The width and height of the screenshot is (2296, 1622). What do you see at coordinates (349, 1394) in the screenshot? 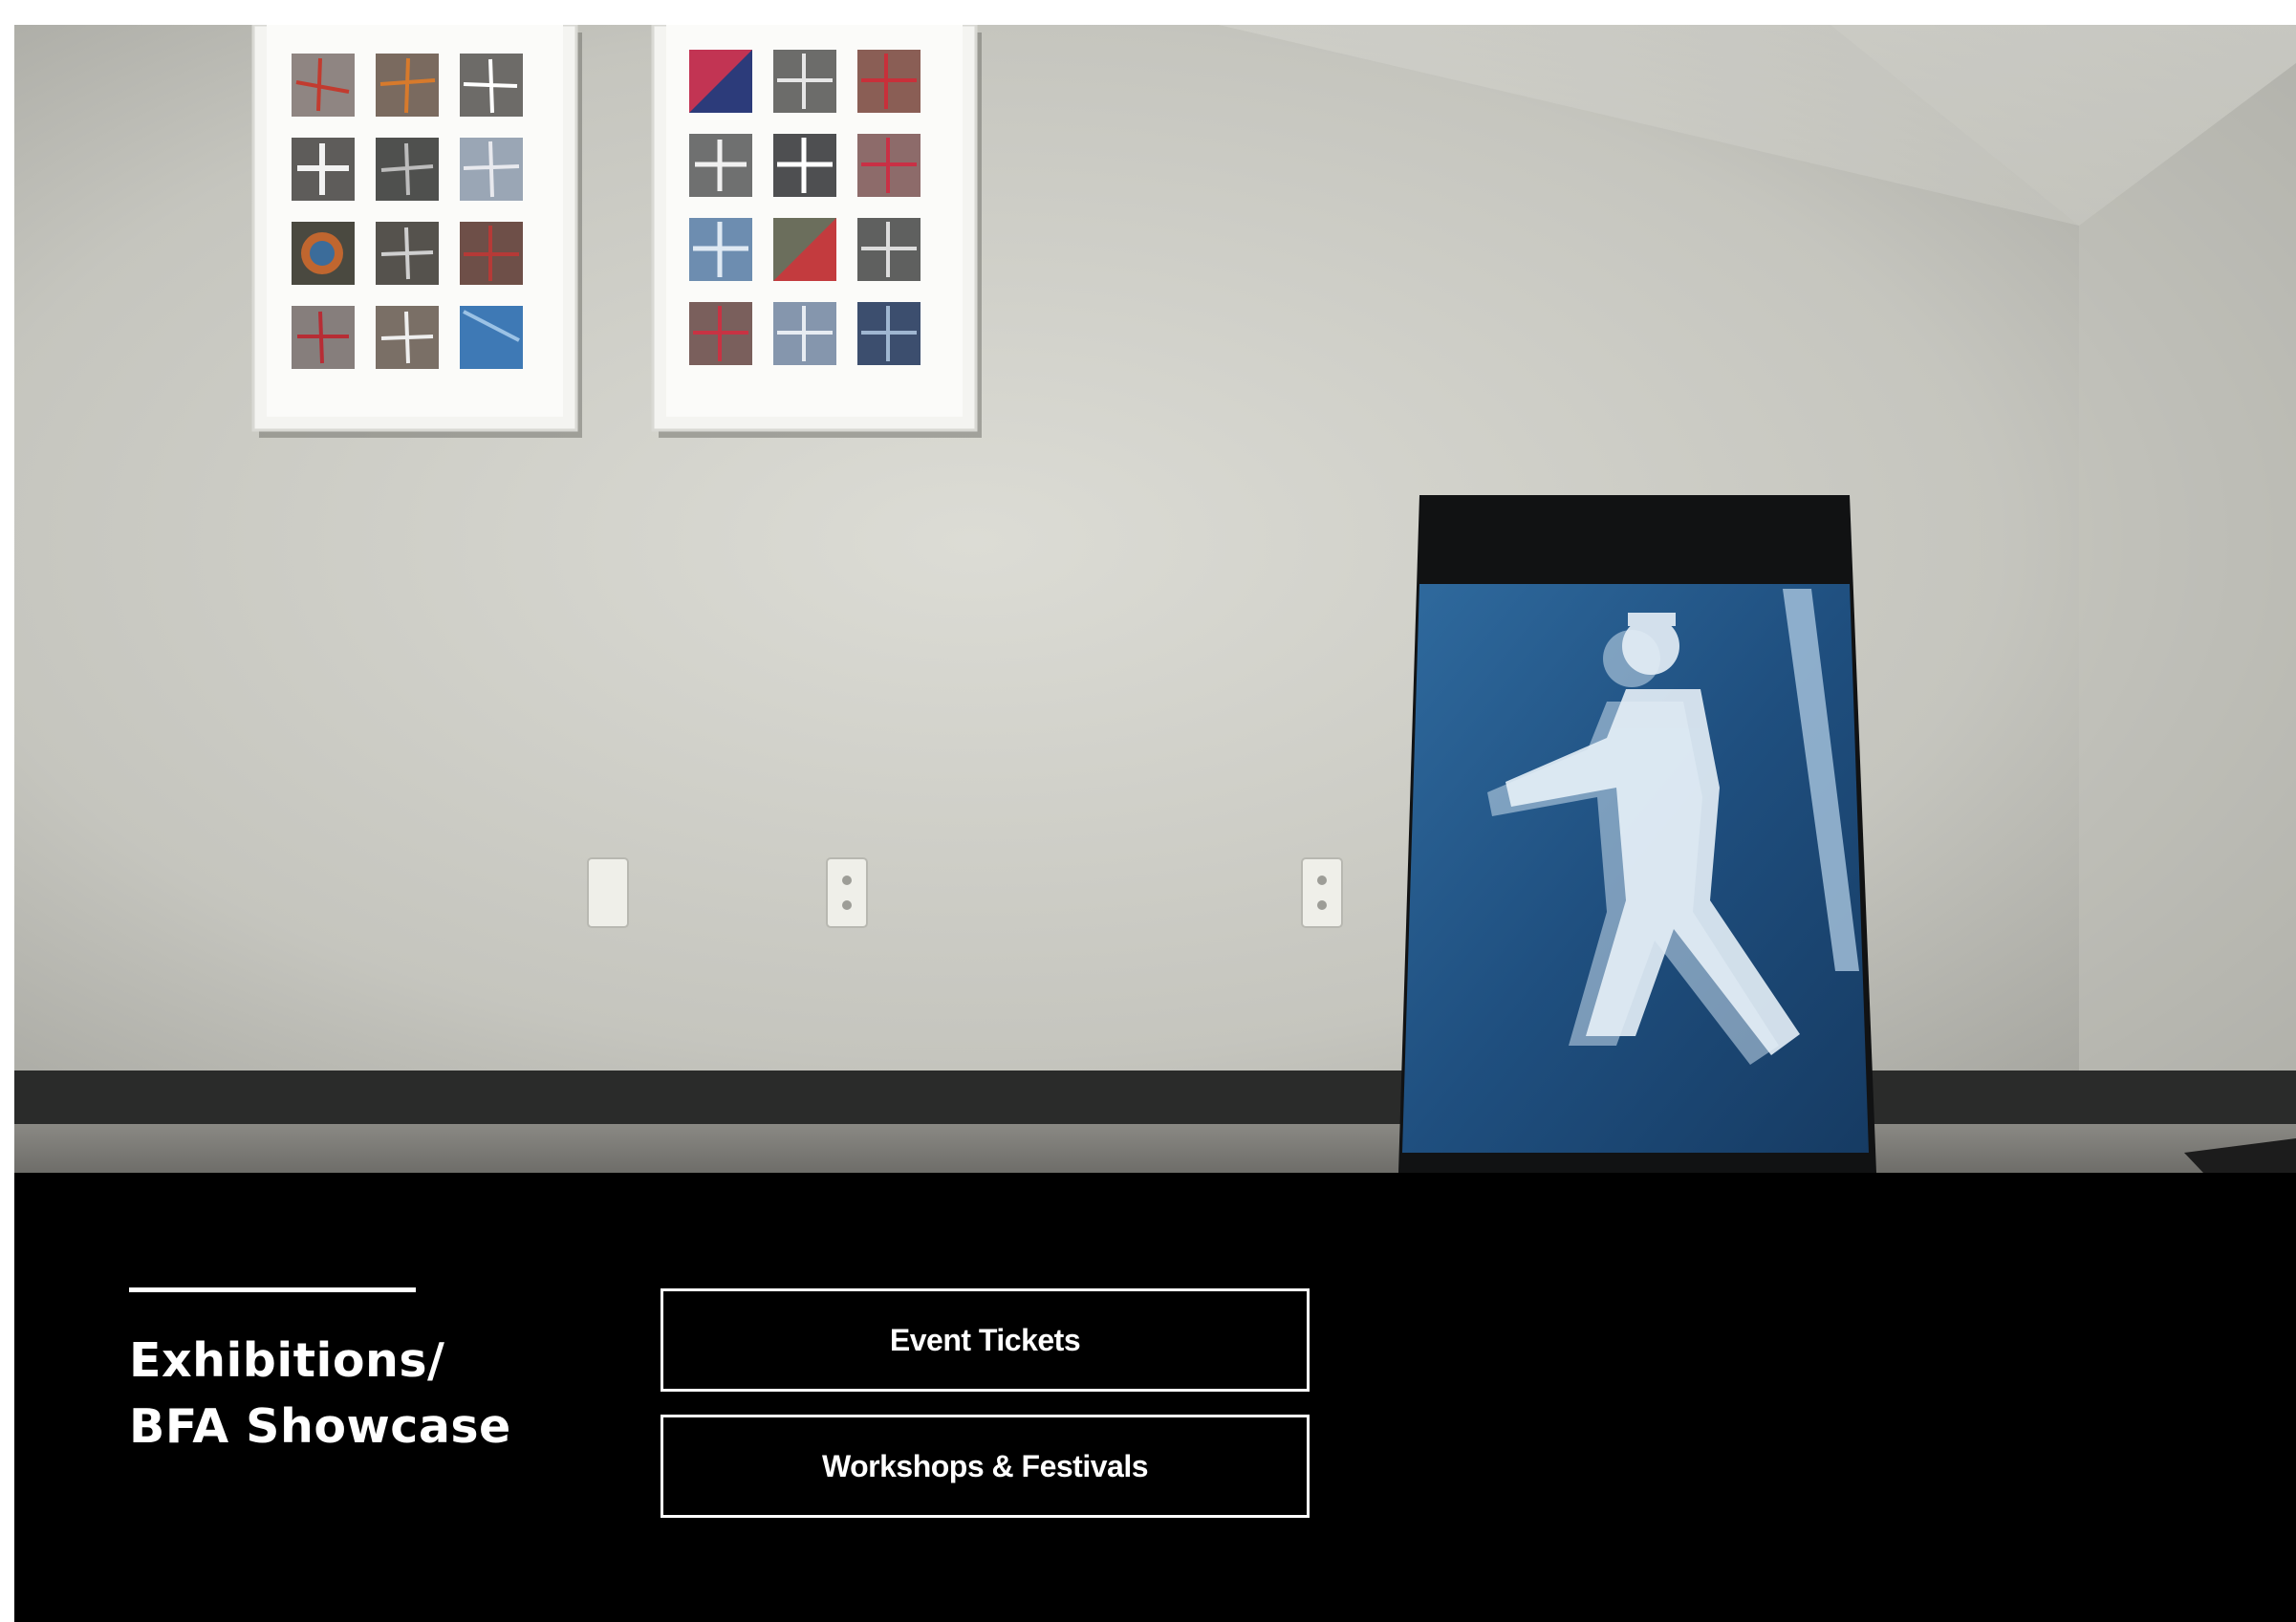
I see `section-title: Exhibitions/ BFA Showcase` at bounding box center [349, 1394].